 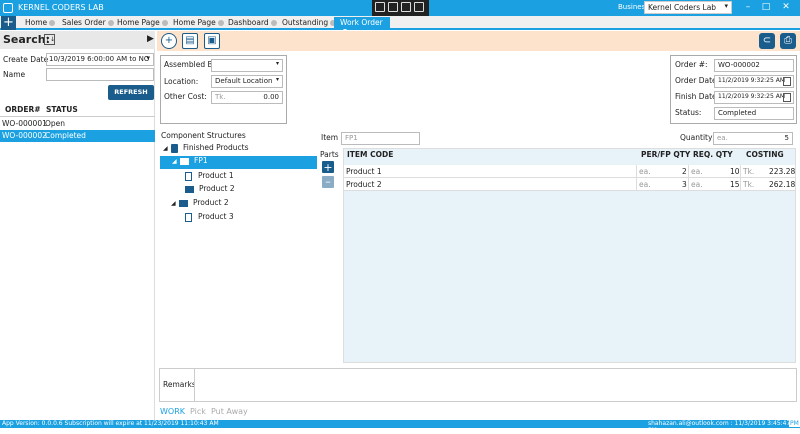 What do you see at coordinates (754, 81) in the screenshot?
I see `order-date-picker: 11/2/2019 9:32:25 AM` at bounding box center [754, 81].